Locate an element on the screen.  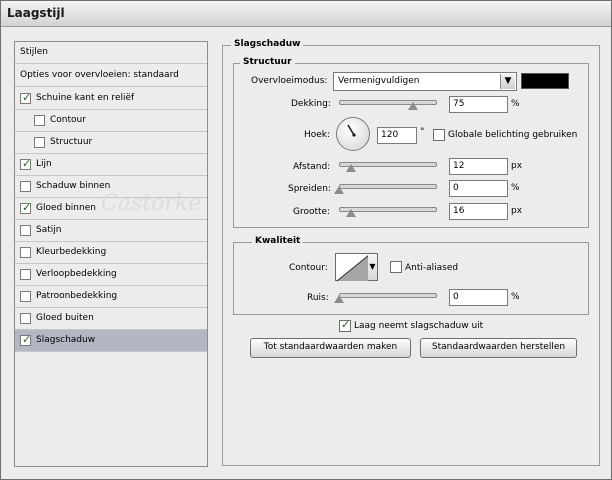
opacity-slider is located at coordinates (388, 102).